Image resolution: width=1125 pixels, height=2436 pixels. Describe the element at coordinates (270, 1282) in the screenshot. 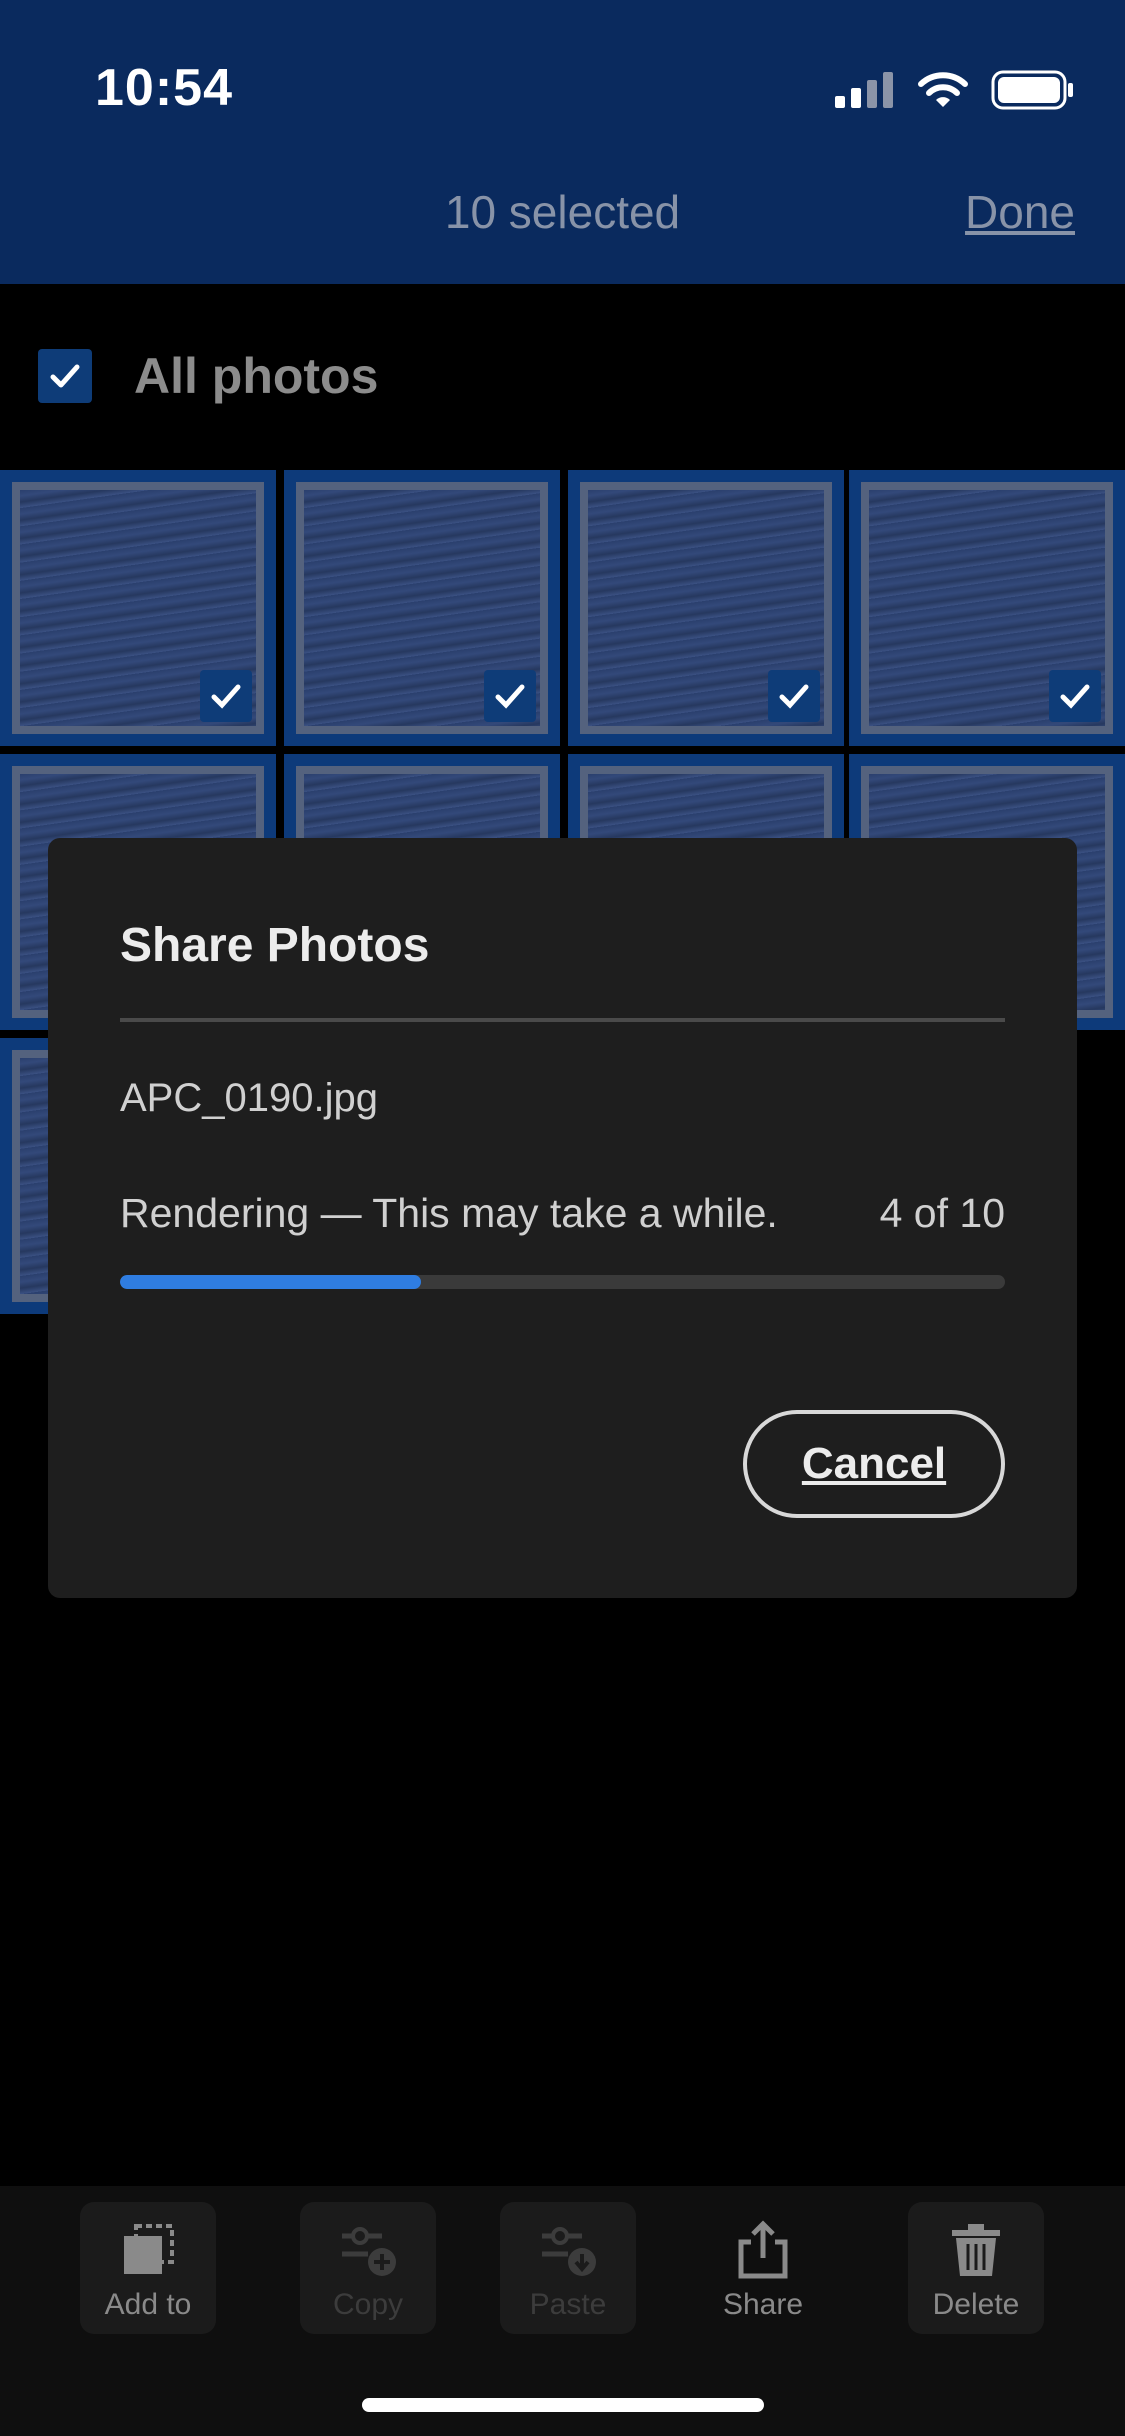

I see `progress-fill` at that location.